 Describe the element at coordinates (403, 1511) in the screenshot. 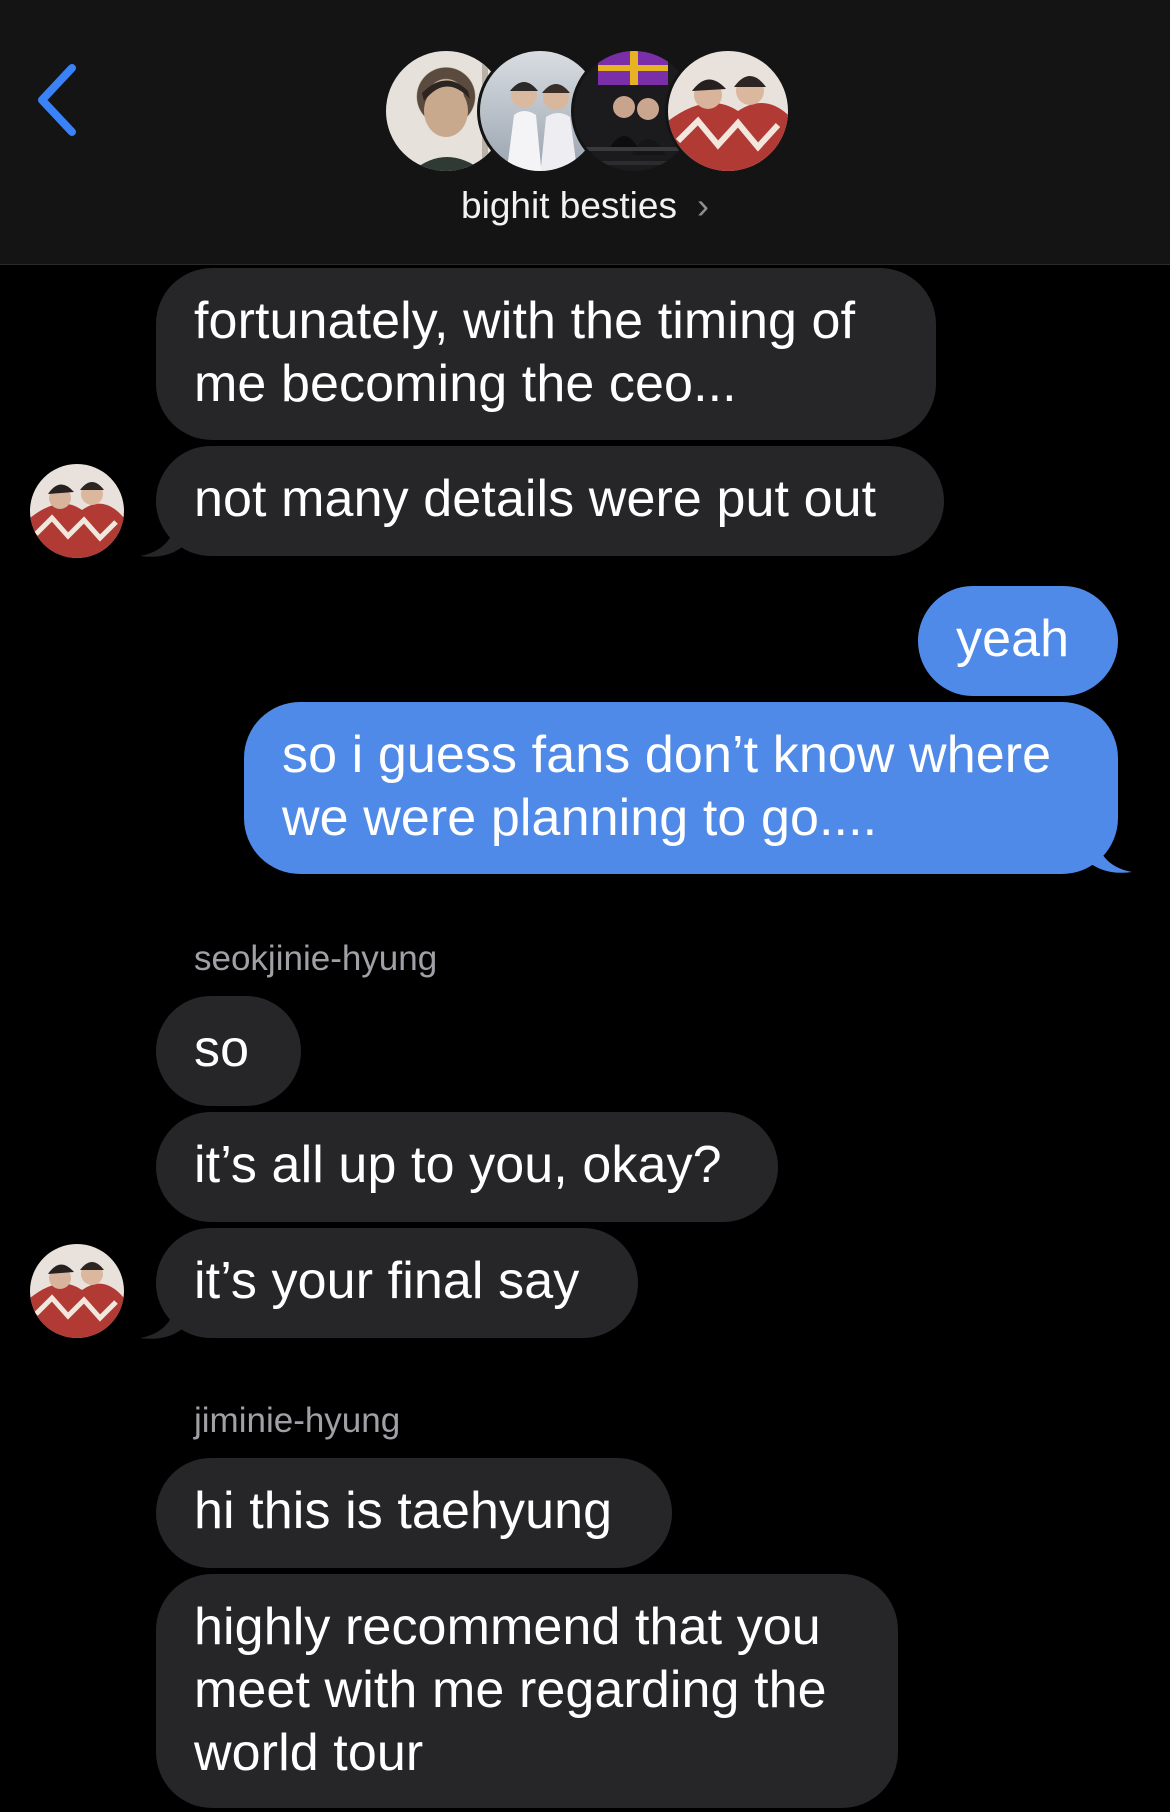

I see `message-line: hi this is taehyung` at that location.